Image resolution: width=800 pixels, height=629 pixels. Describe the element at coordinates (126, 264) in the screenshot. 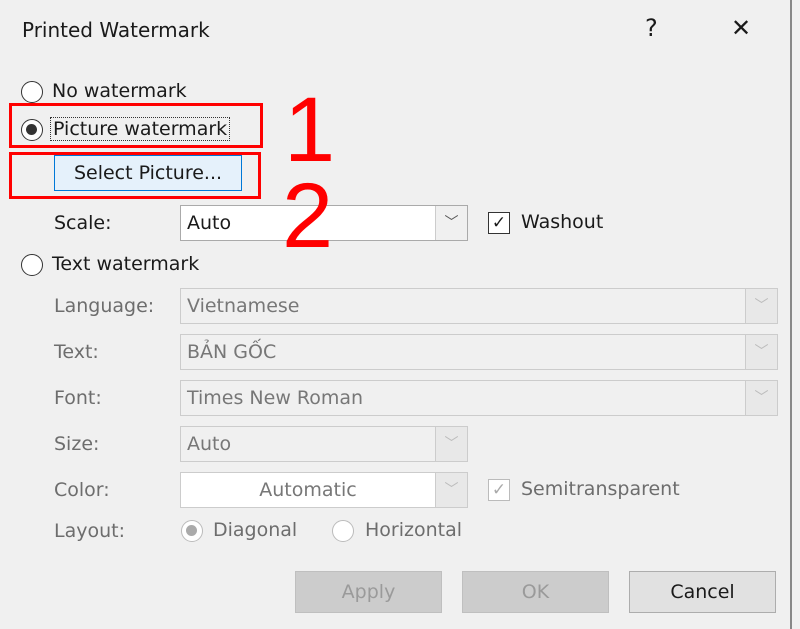

I see `text-watermark-label: Text watermark` at that location.